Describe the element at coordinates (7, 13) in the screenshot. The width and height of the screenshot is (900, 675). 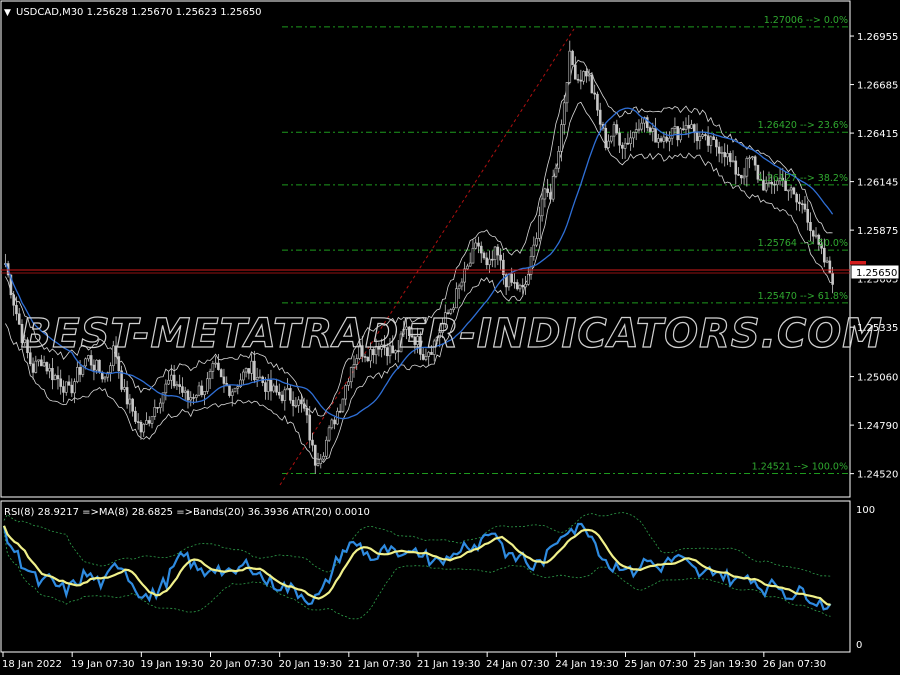
I see `dropdown-arrow-icon: ▼` at that location.